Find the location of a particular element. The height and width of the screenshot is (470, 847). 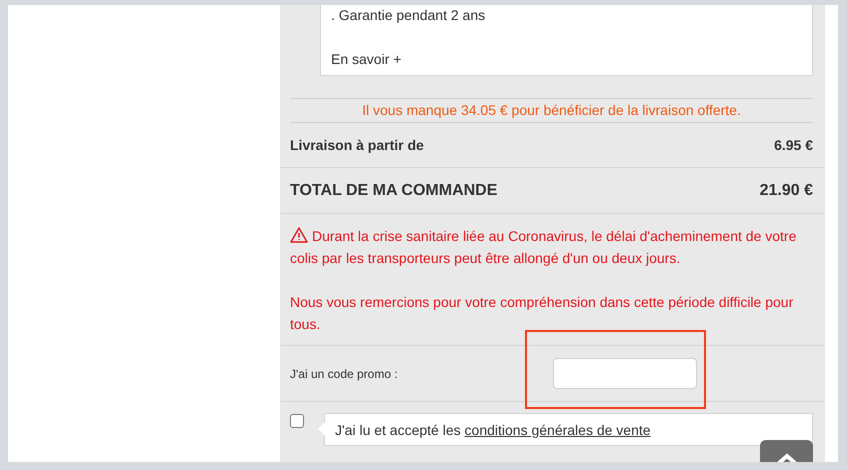

info-text: . Garantie pendant 2 ans is located at coordinates (408, 15).